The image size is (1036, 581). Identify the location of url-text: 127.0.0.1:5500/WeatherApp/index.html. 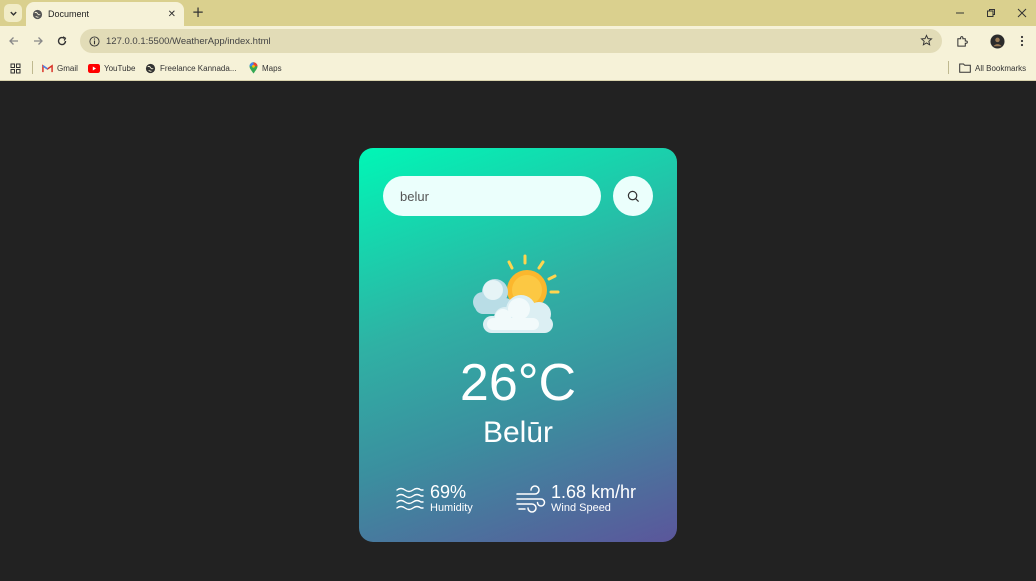
(188, 41).